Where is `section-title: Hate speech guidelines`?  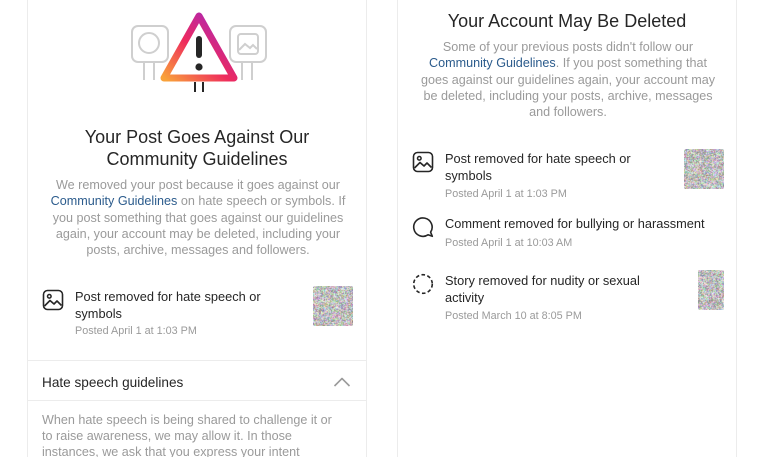 section-title: Hate speech guidelines is located at coordinates (112, 383).